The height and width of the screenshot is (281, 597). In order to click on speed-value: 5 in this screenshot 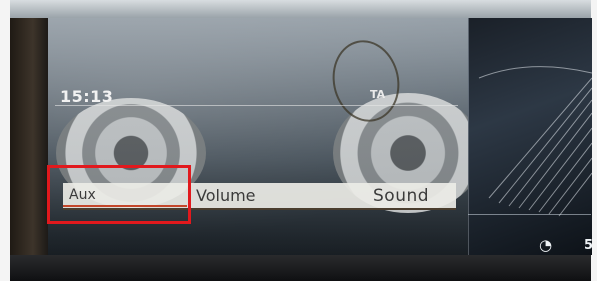, I will do `click(589, 245)`.